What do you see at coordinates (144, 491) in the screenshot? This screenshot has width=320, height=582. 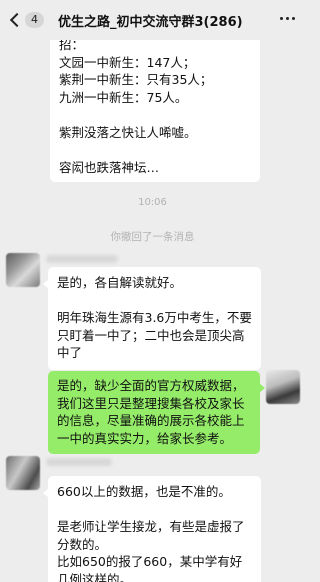 I see `message-text: 660以上的数据，也是不准的。` at bounding box center [144, 491].